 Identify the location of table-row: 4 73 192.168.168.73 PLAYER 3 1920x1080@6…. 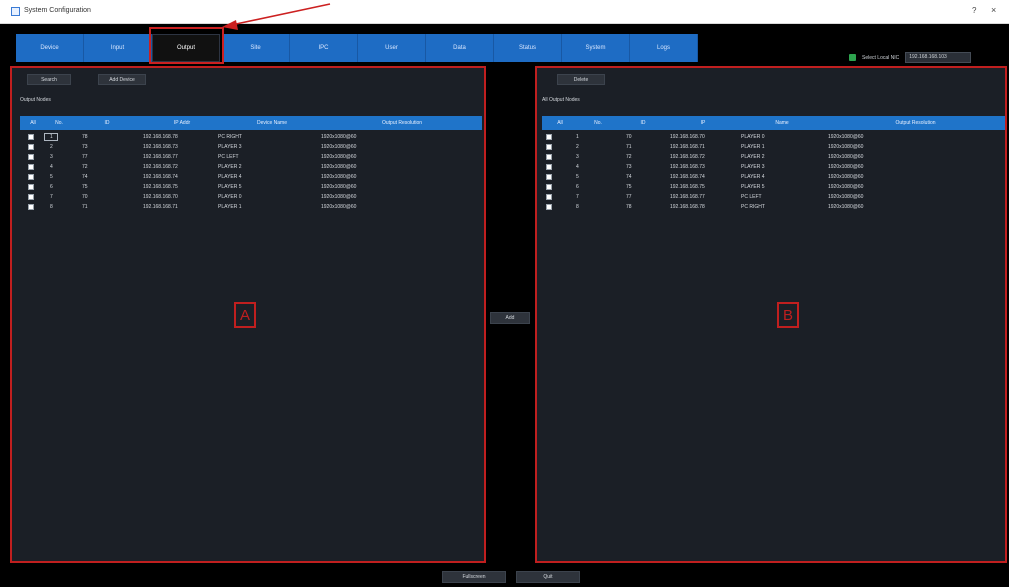
(773, 167).